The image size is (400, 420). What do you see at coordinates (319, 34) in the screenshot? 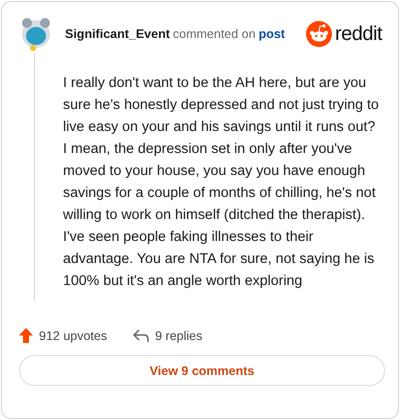
I see `reddit-logo-icon` at bounding box center [319, 34].